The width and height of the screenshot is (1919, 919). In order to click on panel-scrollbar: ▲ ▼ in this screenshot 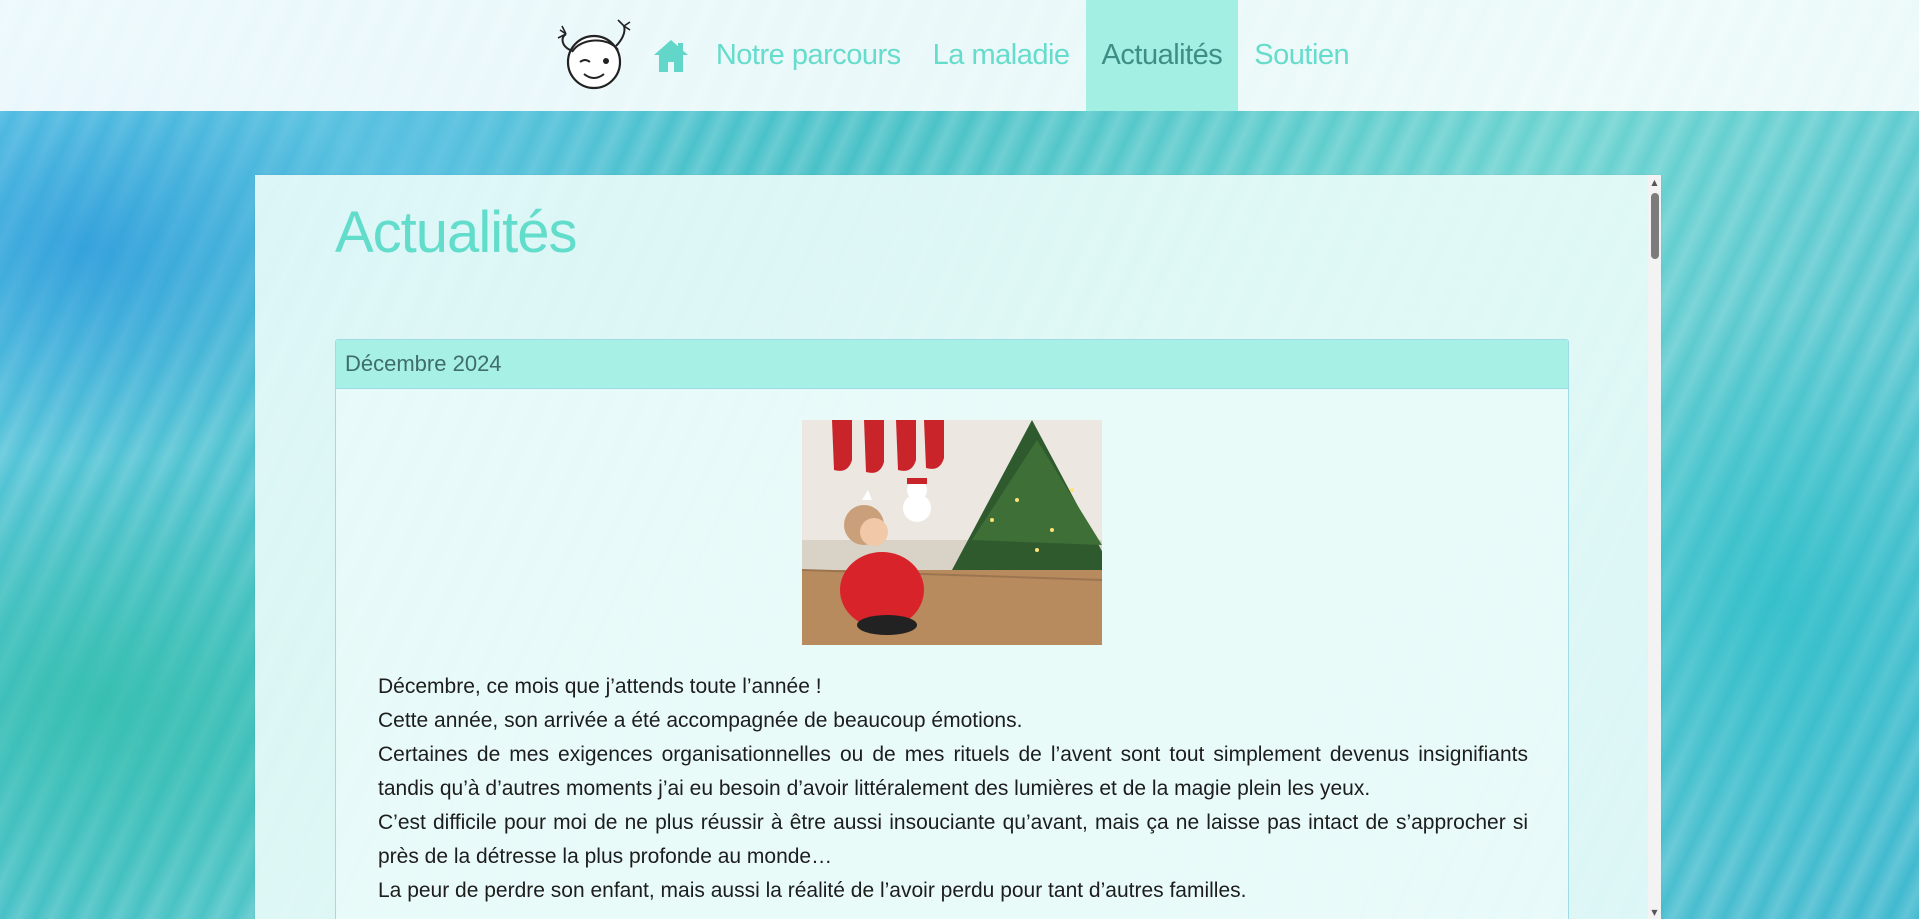, I will do `click(1654, 547)`.